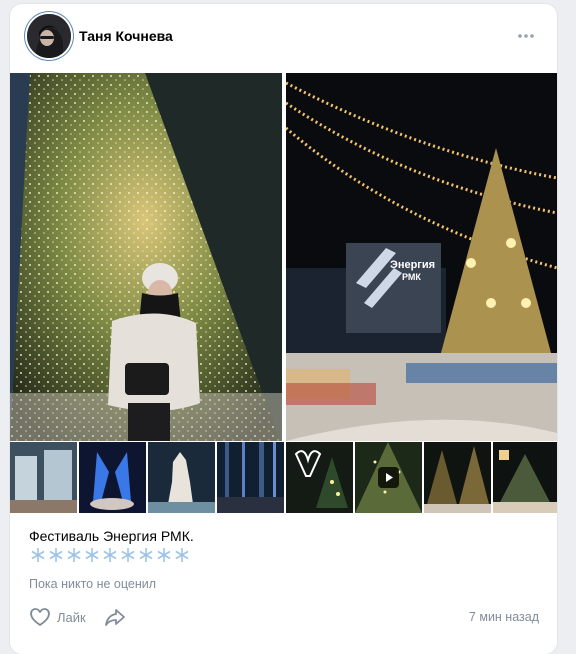 The width and height of the screenshot is (576, 654). What do you see at coordinates (457, 477) in the screenshot?
I see `thumbnail-lit-trees` at bounding box center [457, 477].